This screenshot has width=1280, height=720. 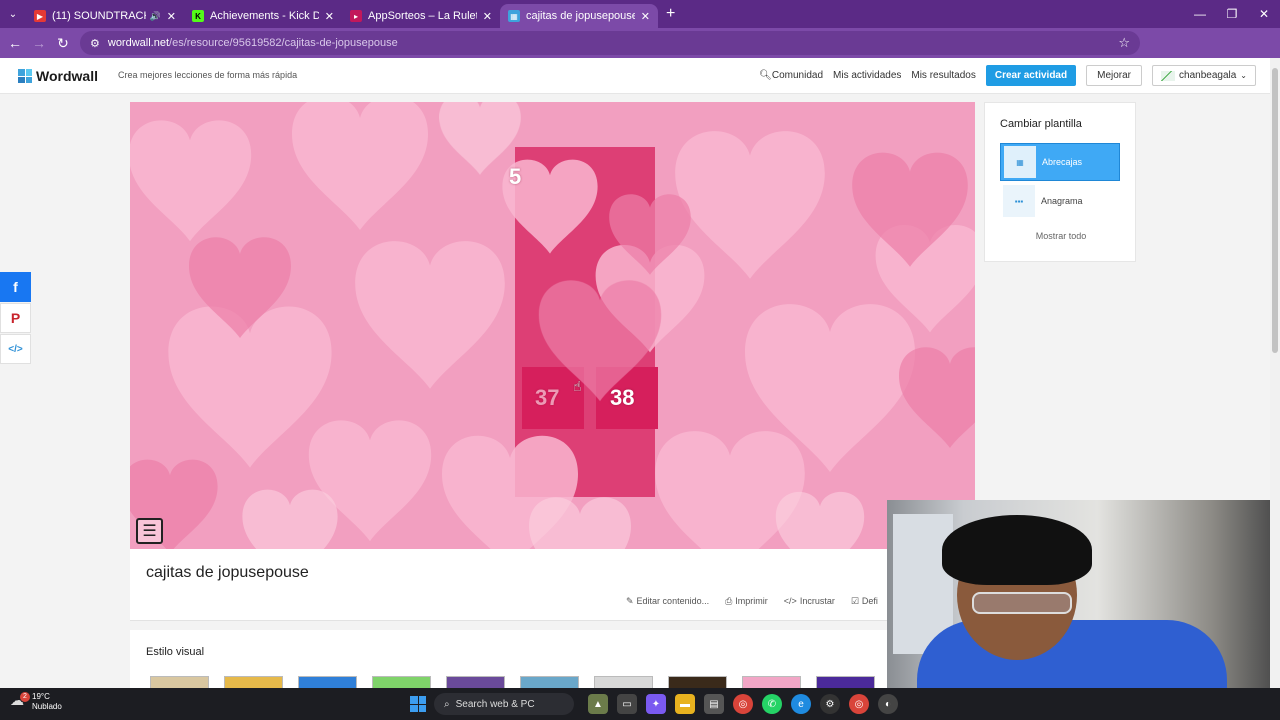 I want to click on webcam-person-glasses, so click(x=1022, y=603).